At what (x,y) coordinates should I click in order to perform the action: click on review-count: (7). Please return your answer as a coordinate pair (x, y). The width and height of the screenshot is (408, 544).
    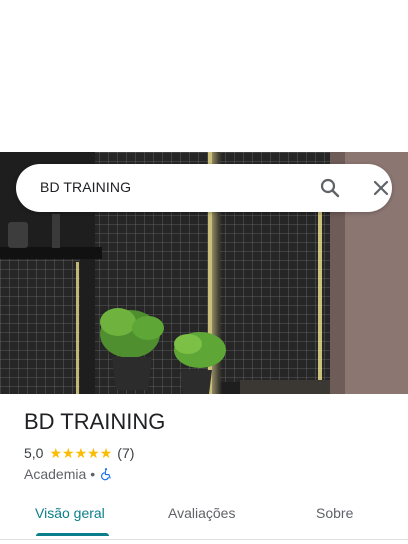
    Looking at the image, I should click on (125, 453).